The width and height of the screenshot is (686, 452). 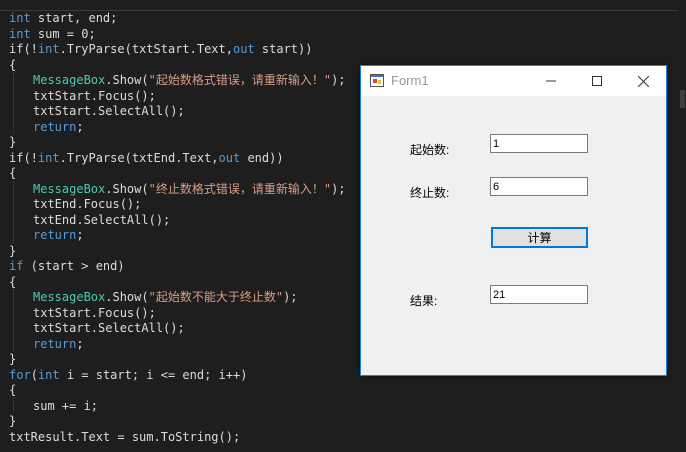 I want to click on code-line: MessageBox.Show("起始数不能大于终止数");, so click(x=153, y=297).